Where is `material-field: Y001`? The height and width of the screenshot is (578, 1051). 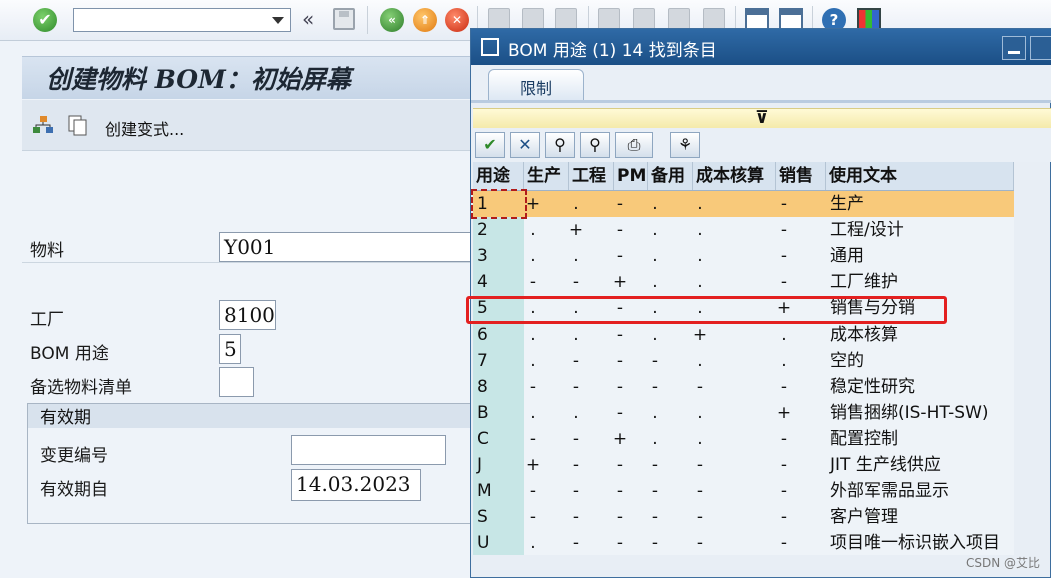
material-field: Y001 is located at coordinates (350, 247).